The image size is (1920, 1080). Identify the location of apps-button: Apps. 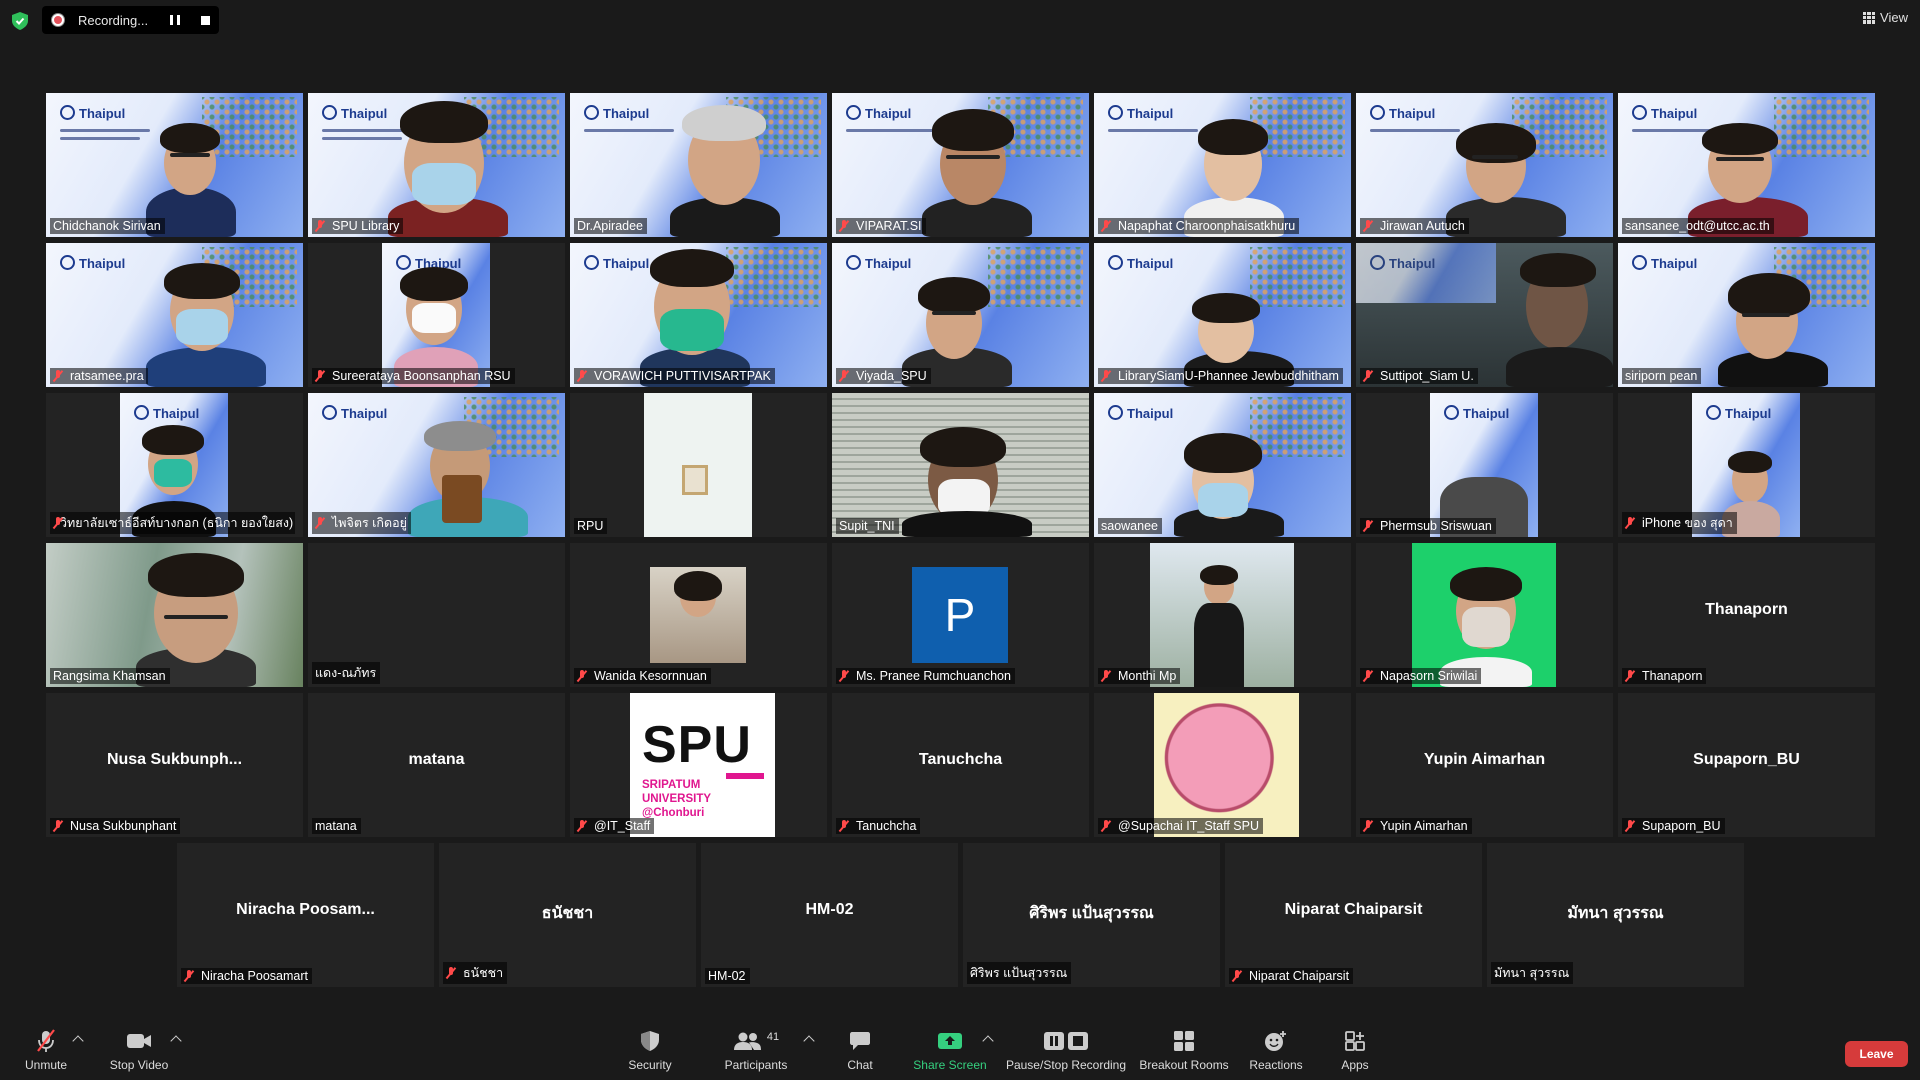
(1355, 1050).